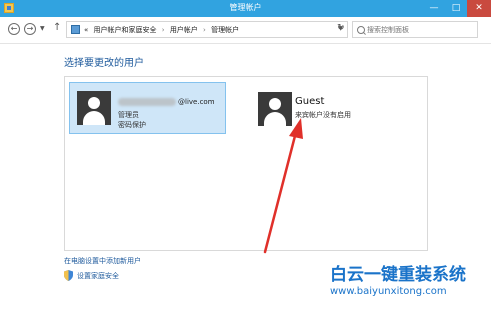 The width and height of the screenshot is (491, 312). I want to click on address-bar: « 用户帐户和家庭安全 › 用户帐户 › 管理帐户 ▼, so click(207, 29).